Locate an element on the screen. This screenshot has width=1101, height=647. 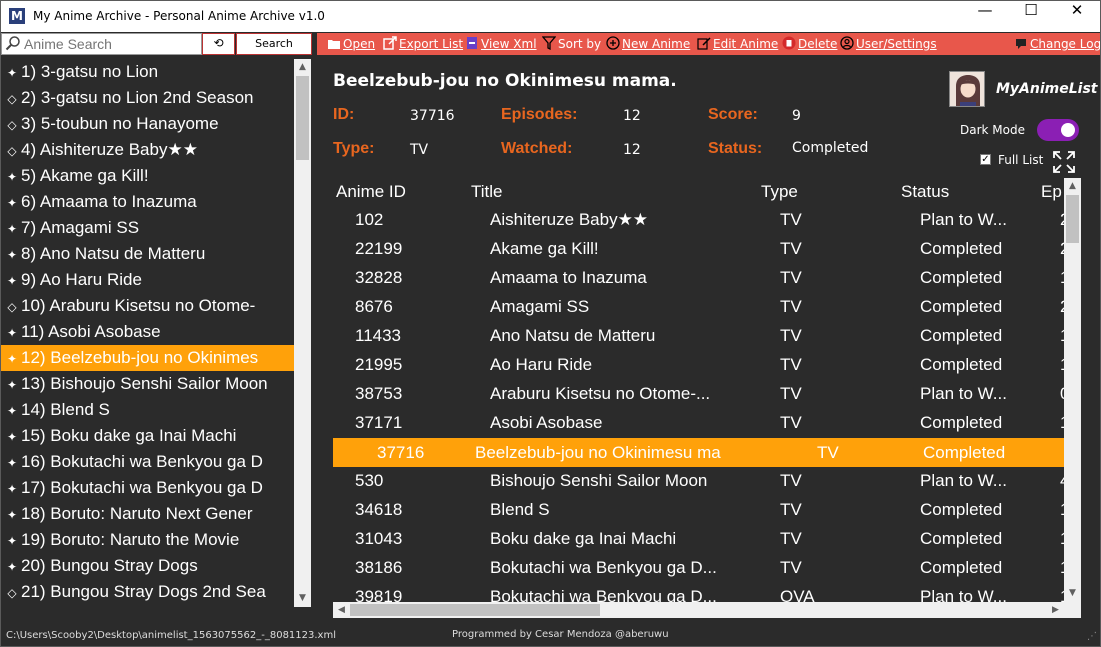
anime-list-item: ◇ 21) Bungou Stray Dogs 2nd Sea is located at coordinates (147, 592).